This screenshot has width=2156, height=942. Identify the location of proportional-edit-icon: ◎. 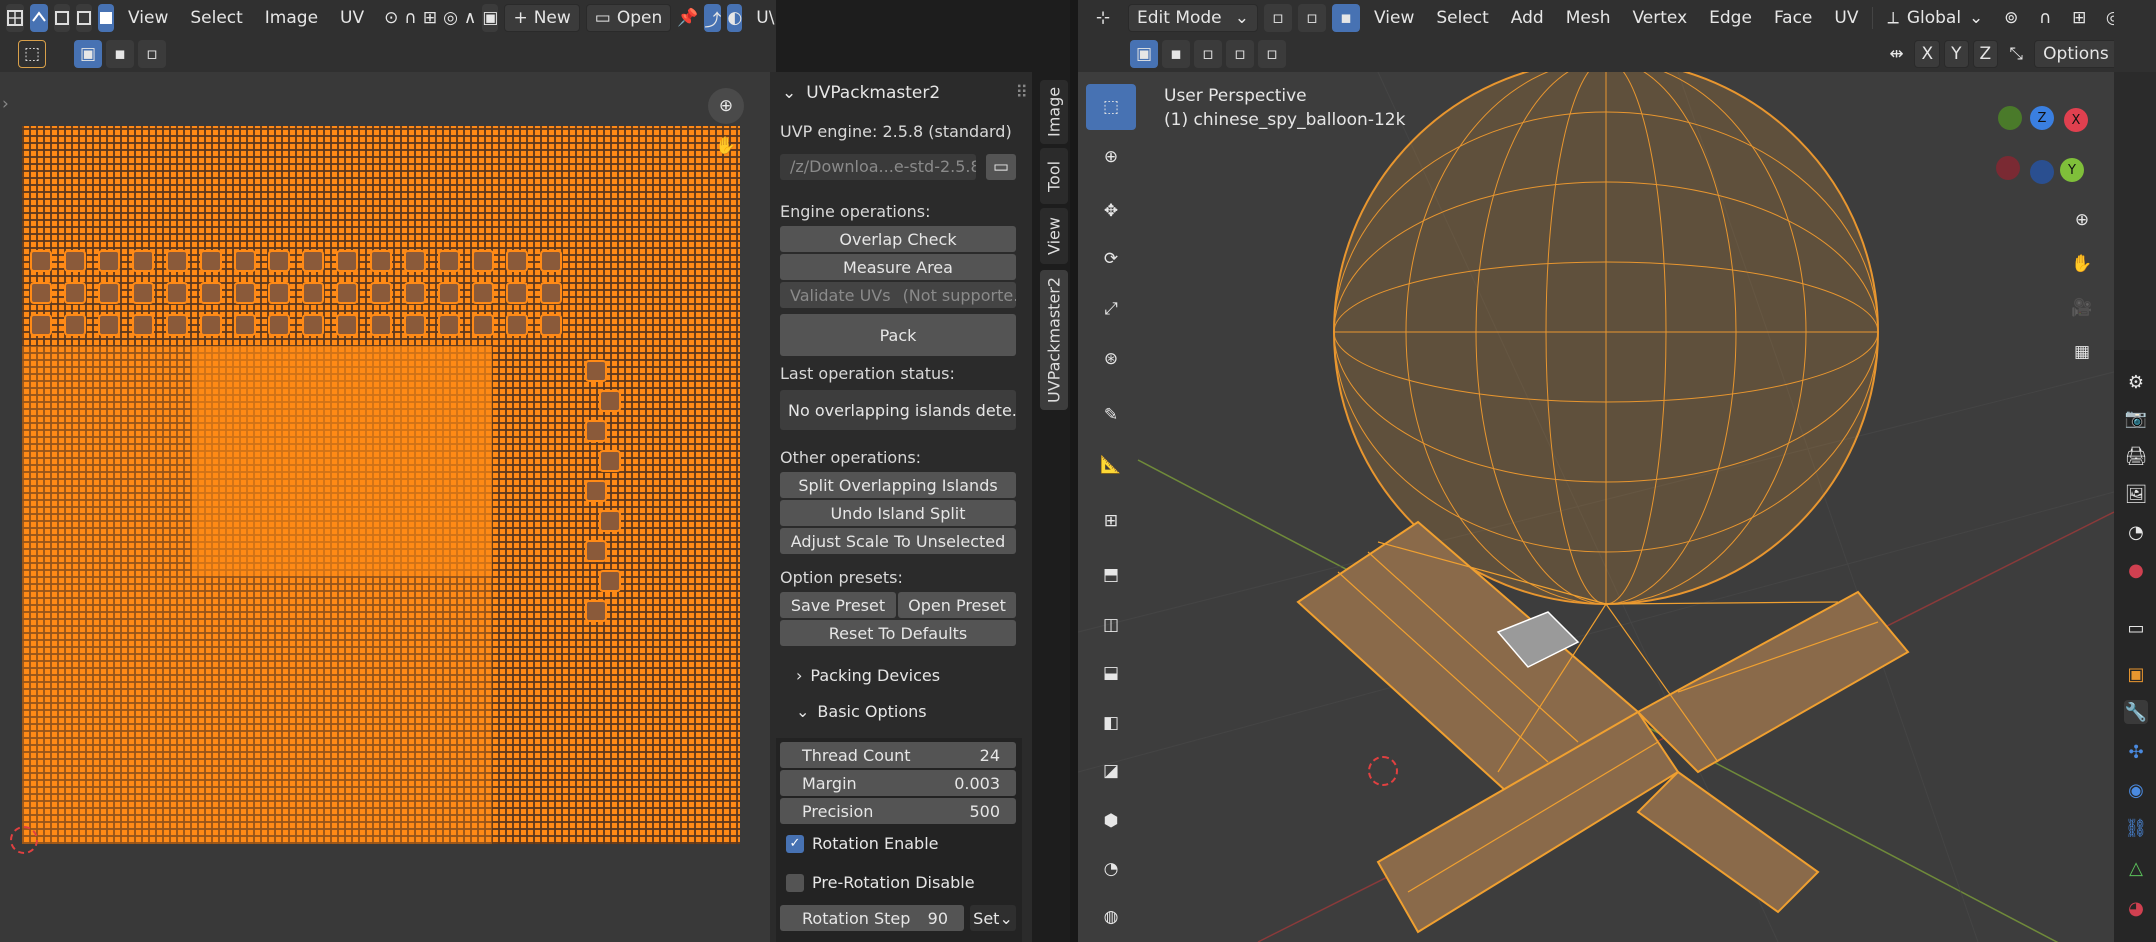
(450, 18).